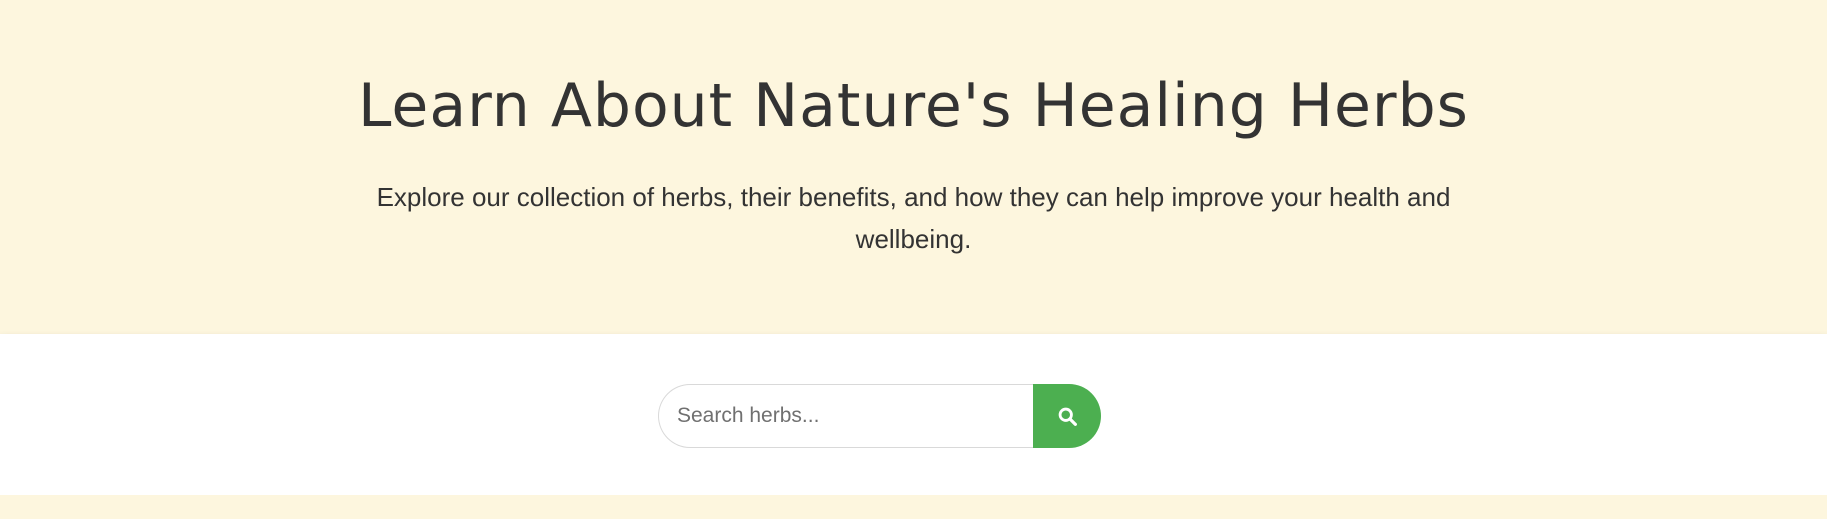 This screenshot has height=519, width=1827. Describe the element at coordinates (913, 106) in the screenshot. I see `page-title: Learn About Nature's Healing Herbs` at that location.